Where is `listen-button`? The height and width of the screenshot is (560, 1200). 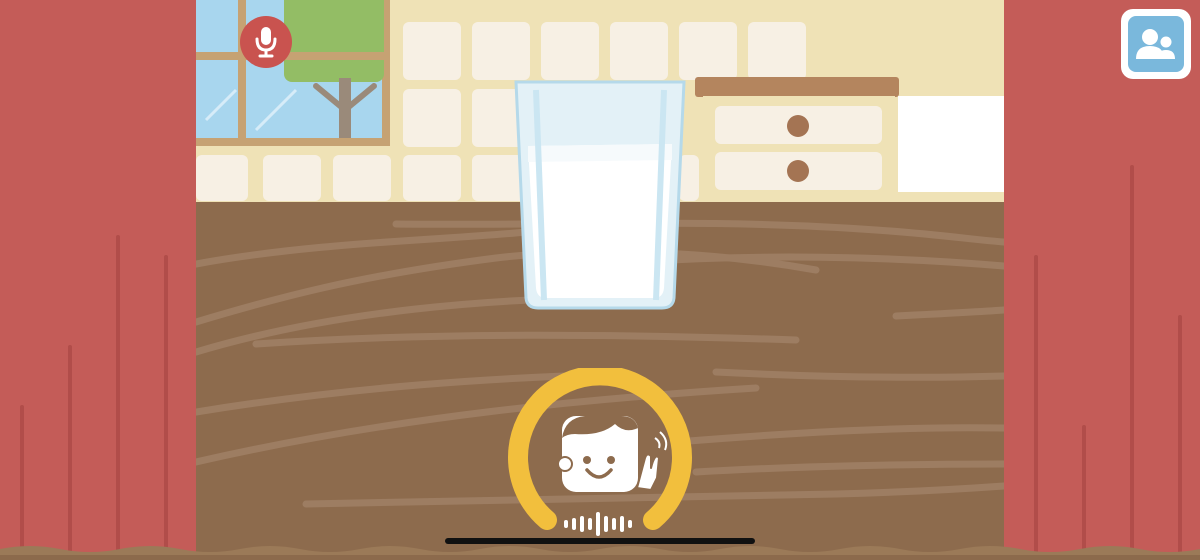
listen-button is located at coordinates (600, 451).